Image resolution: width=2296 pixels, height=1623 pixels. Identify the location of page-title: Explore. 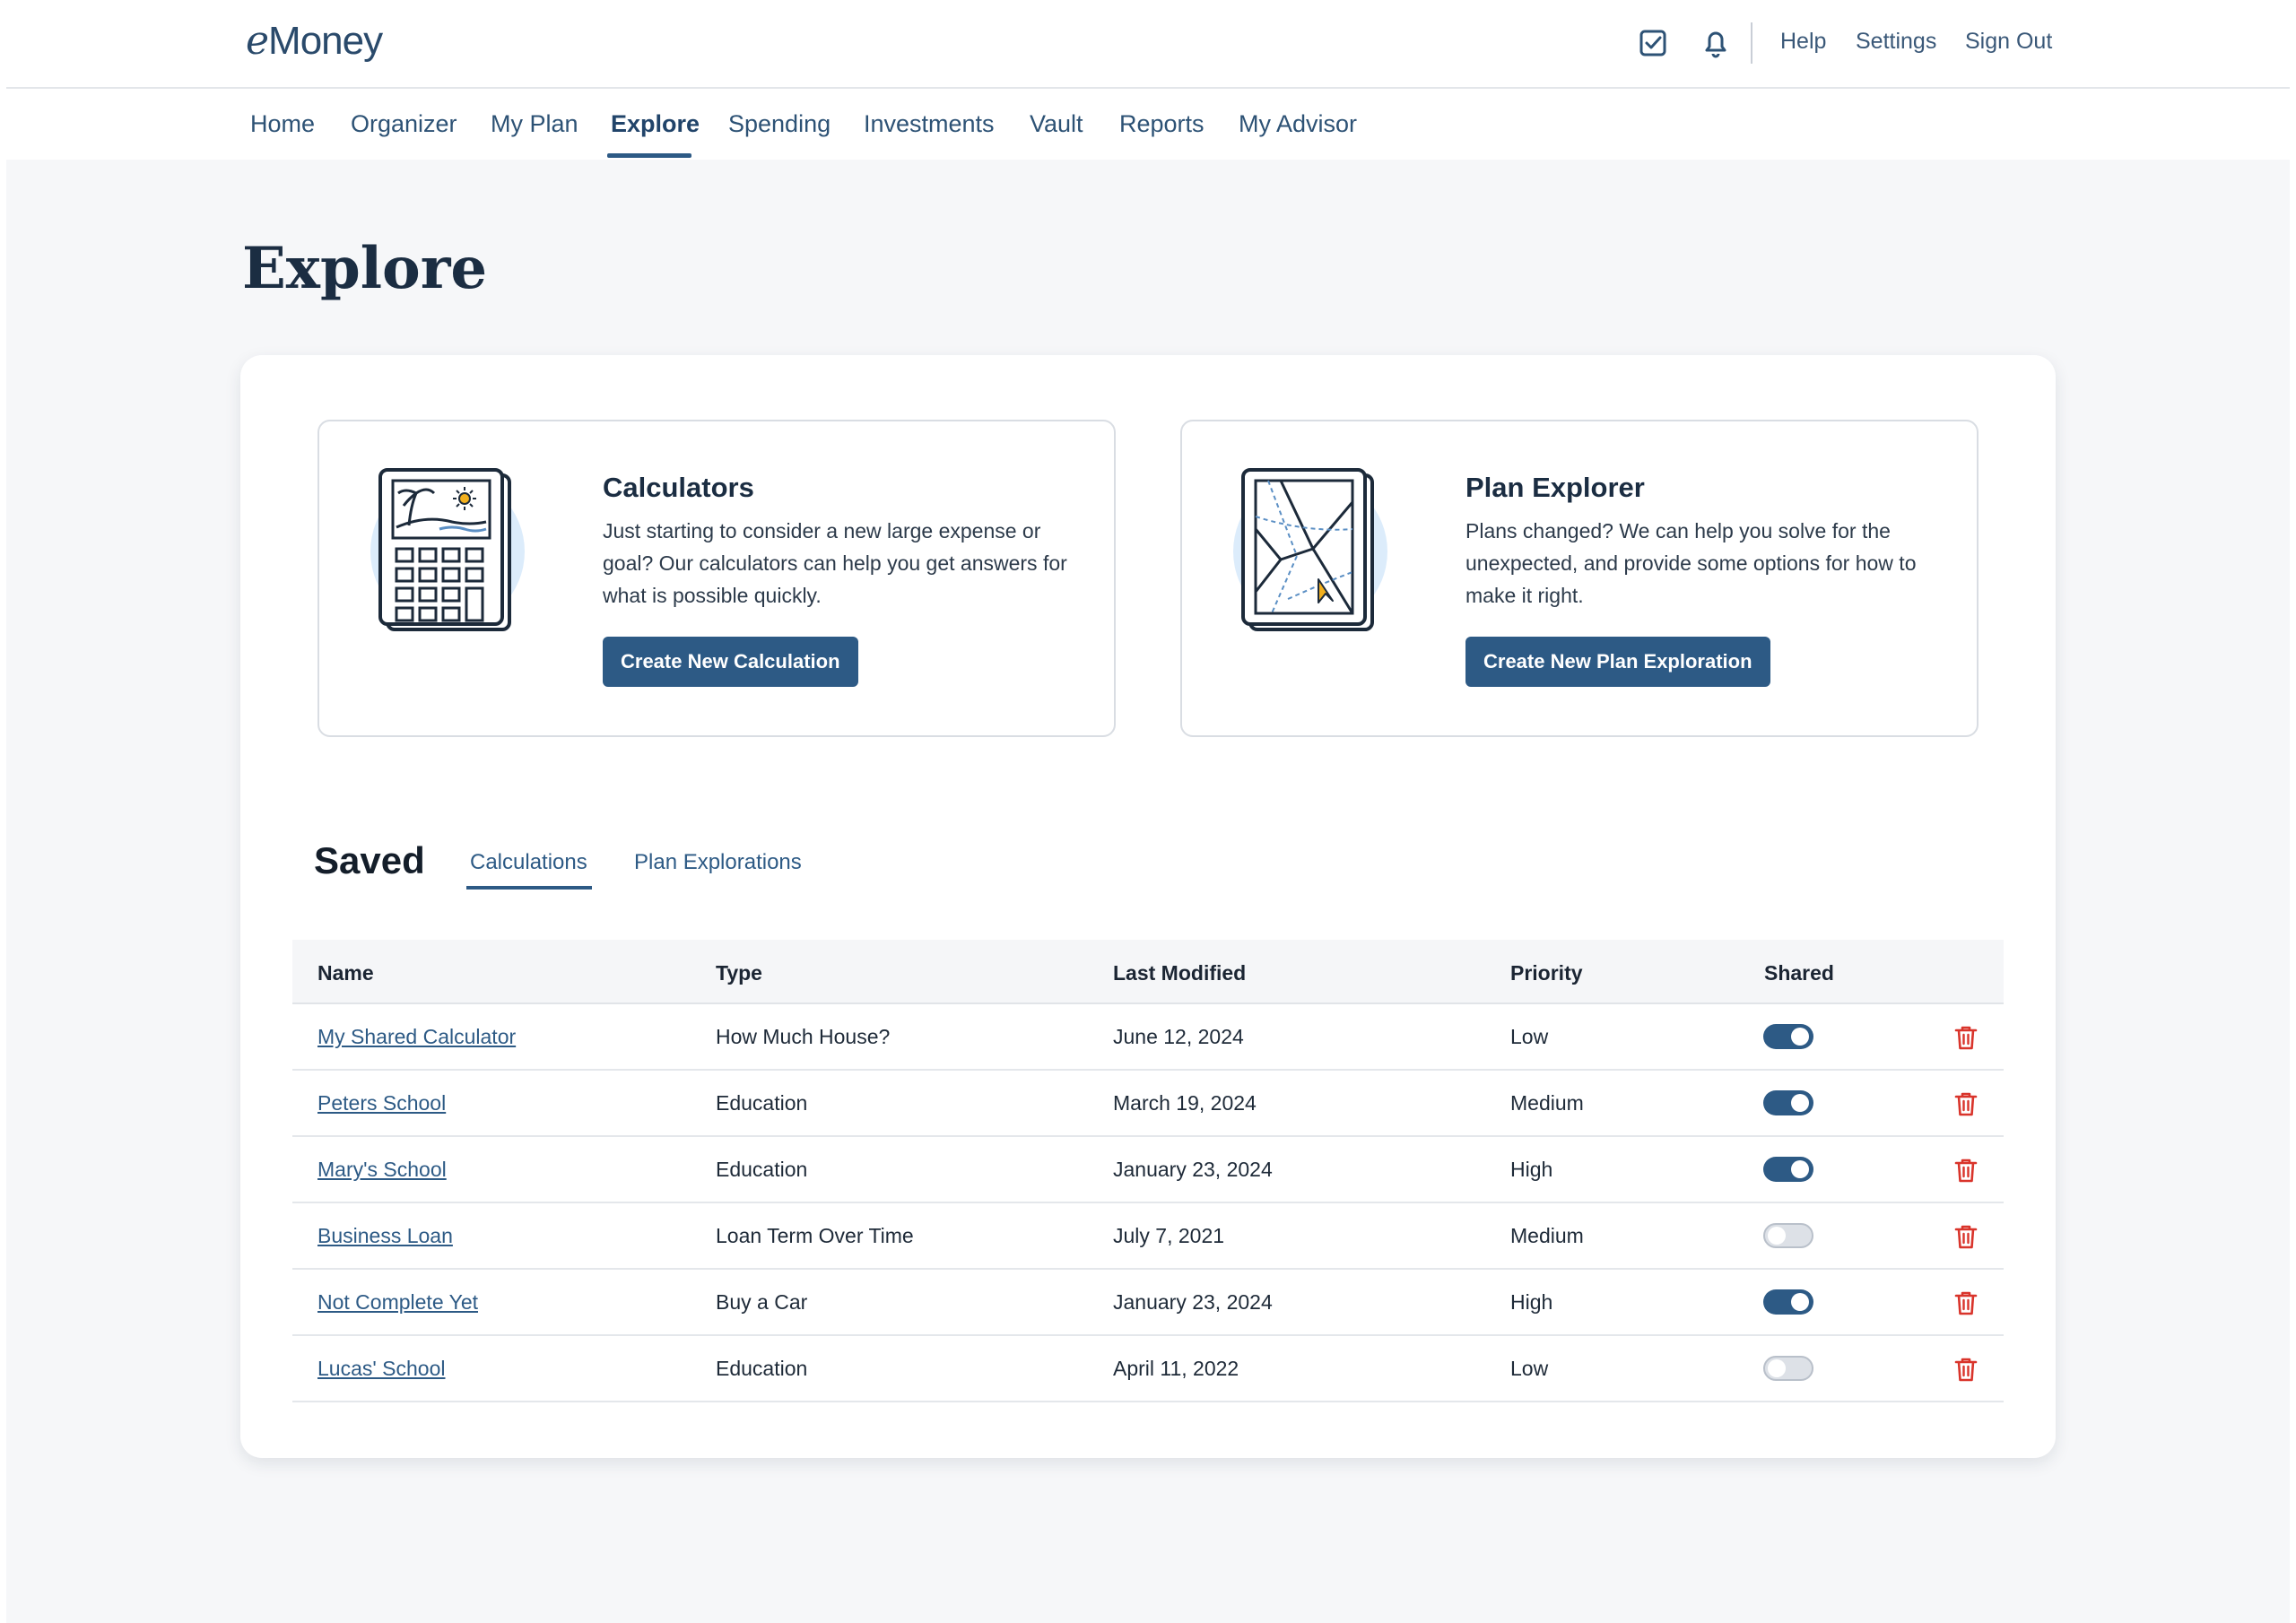
(365, 268).